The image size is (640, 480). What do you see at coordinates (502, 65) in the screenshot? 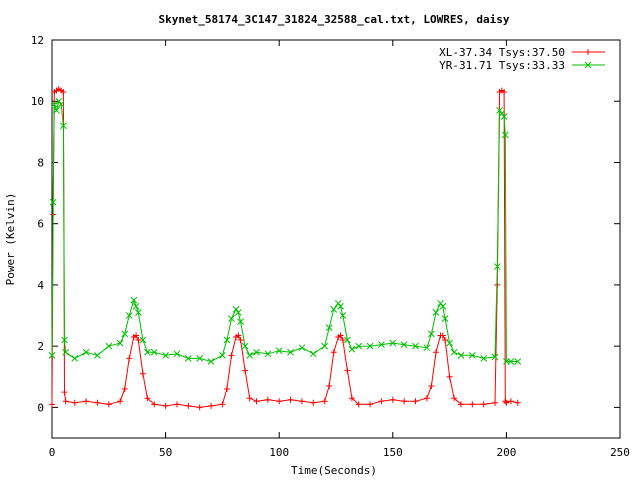
I see `legend-label: YR-31.71 Tsys:33.33` at bounding box center [502, 65].